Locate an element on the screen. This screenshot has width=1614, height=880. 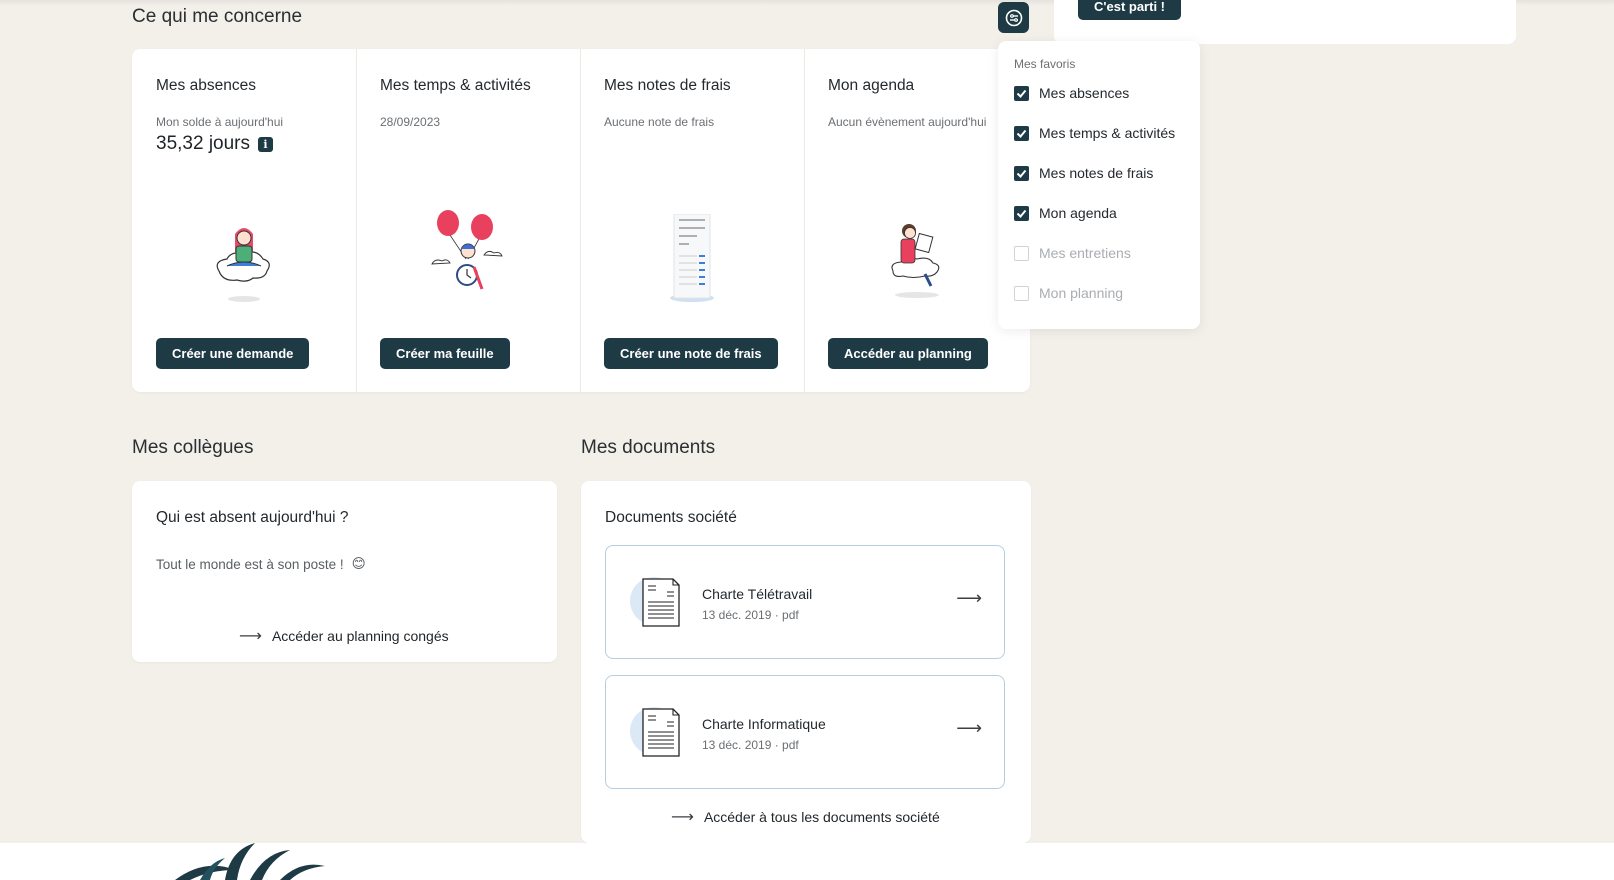
absent-message-row: Tout le monde est à son poste ! 😊 is located at coordinates (261, 564).